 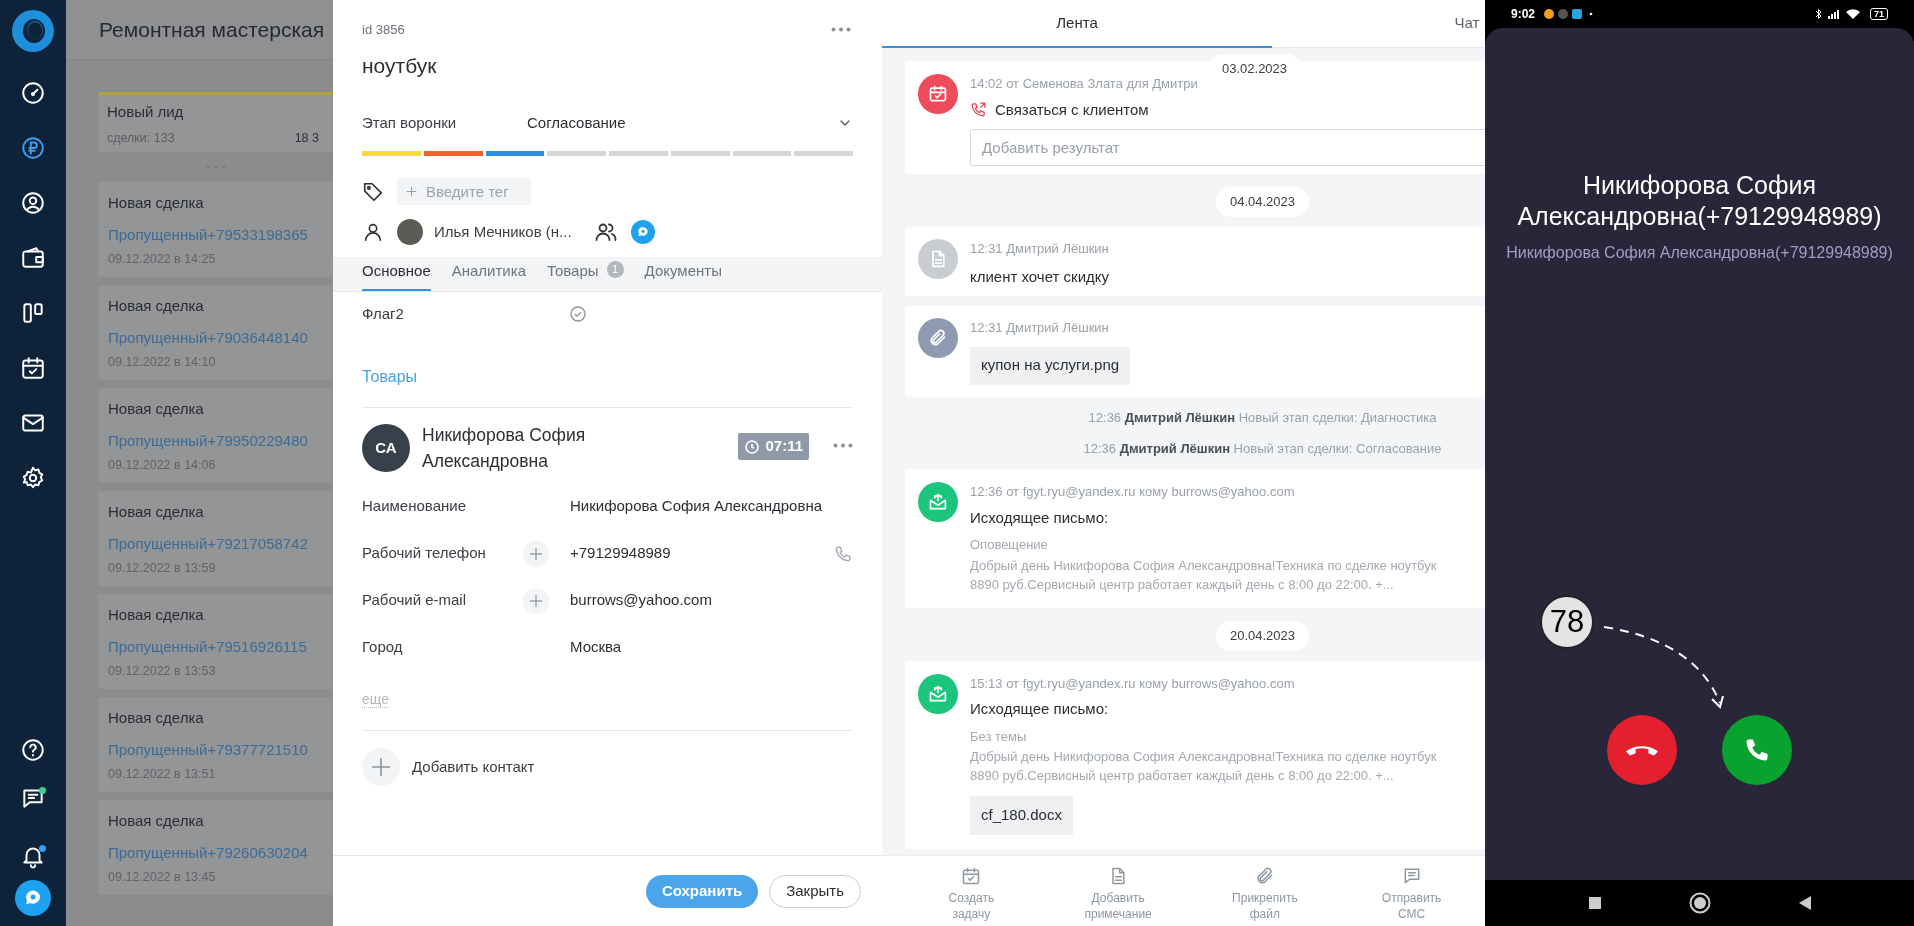 I want to click on column-title: Новый лид, so click(x=146, y=112).